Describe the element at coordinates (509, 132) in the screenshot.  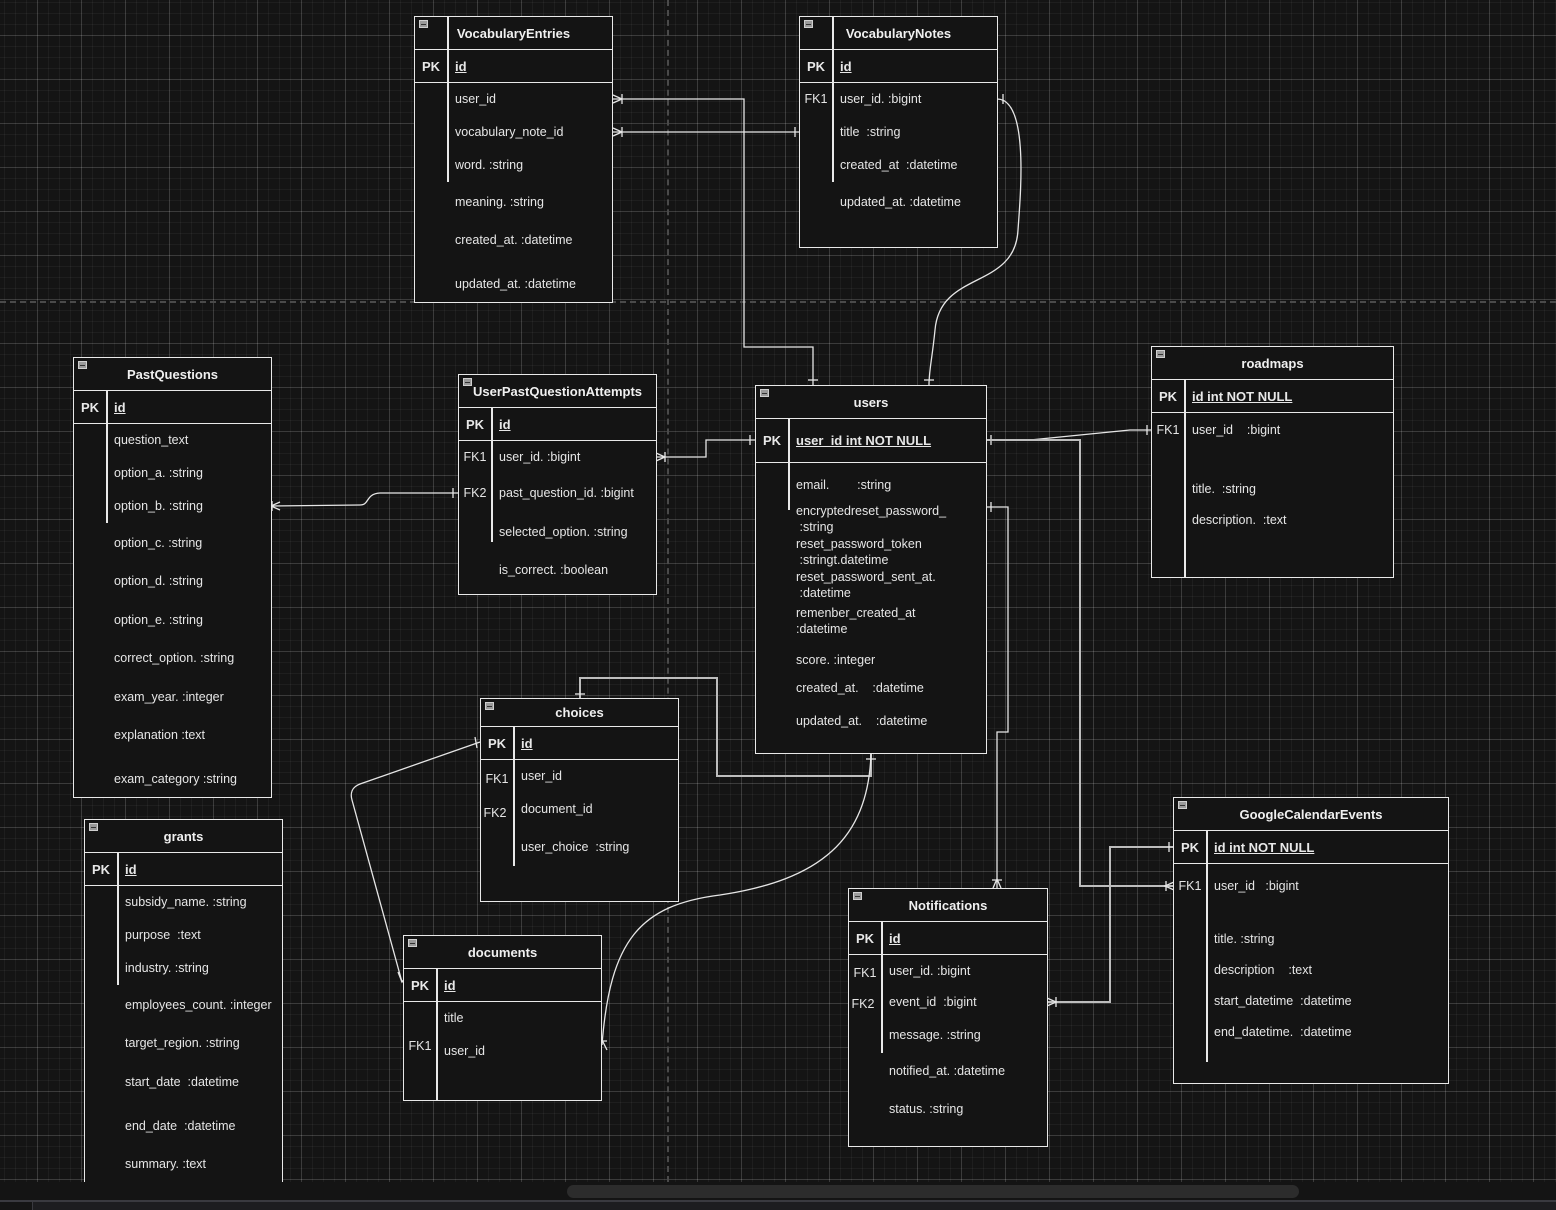
I see `attribute: vocabulary_note_id` at that location.